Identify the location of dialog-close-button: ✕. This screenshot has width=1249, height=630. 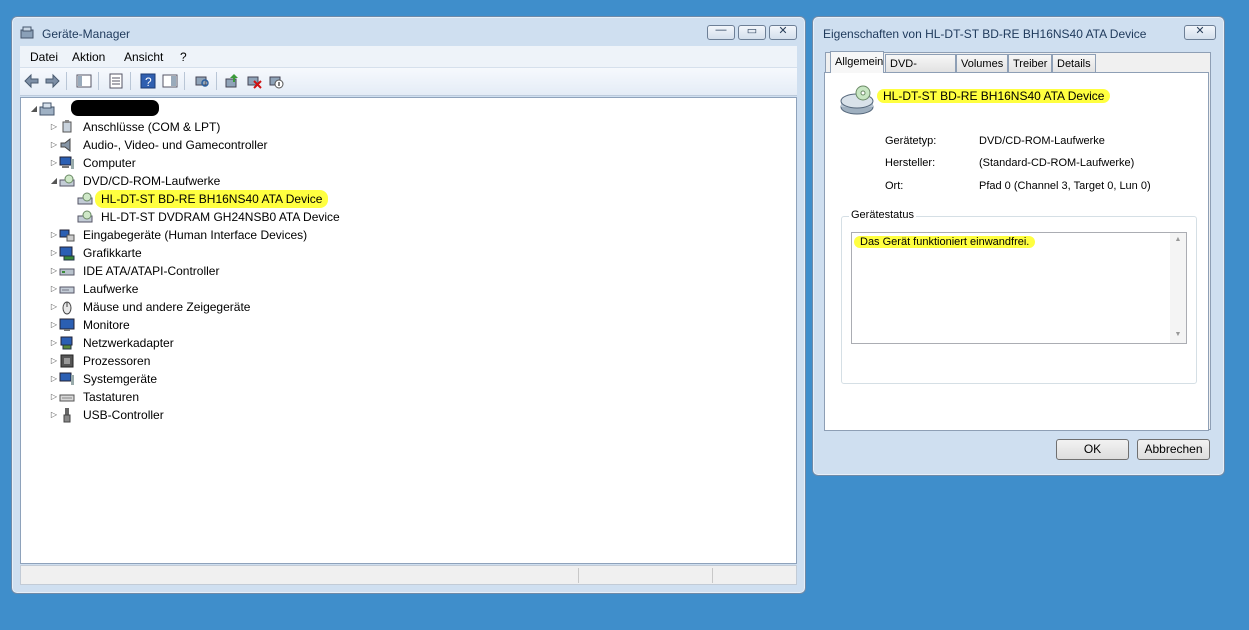
(1200, 32).